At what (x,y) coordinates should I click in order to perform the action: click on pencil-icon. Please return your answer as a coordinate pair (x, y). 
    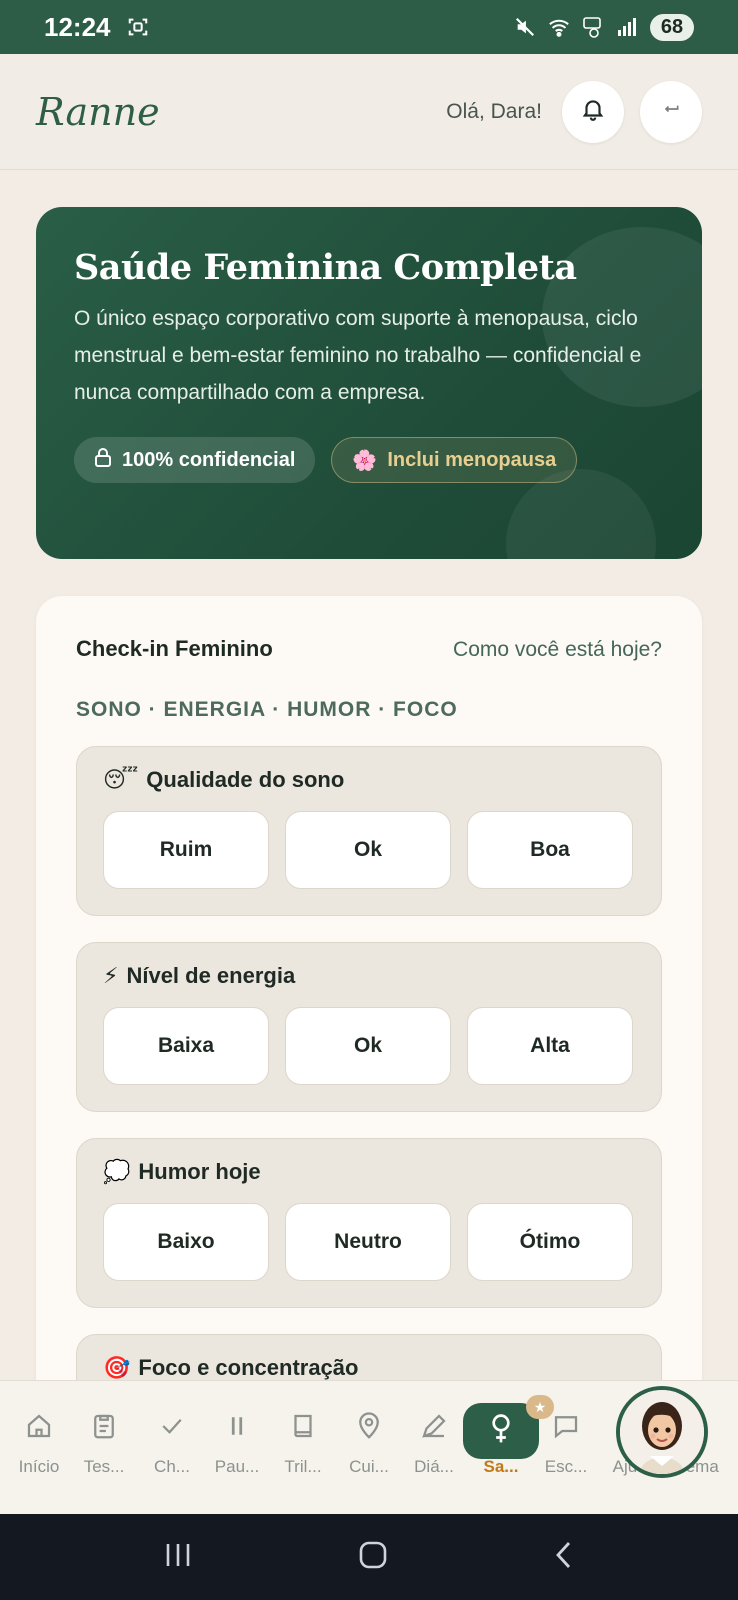
    Looking at the image, I should click on (434, 1426).